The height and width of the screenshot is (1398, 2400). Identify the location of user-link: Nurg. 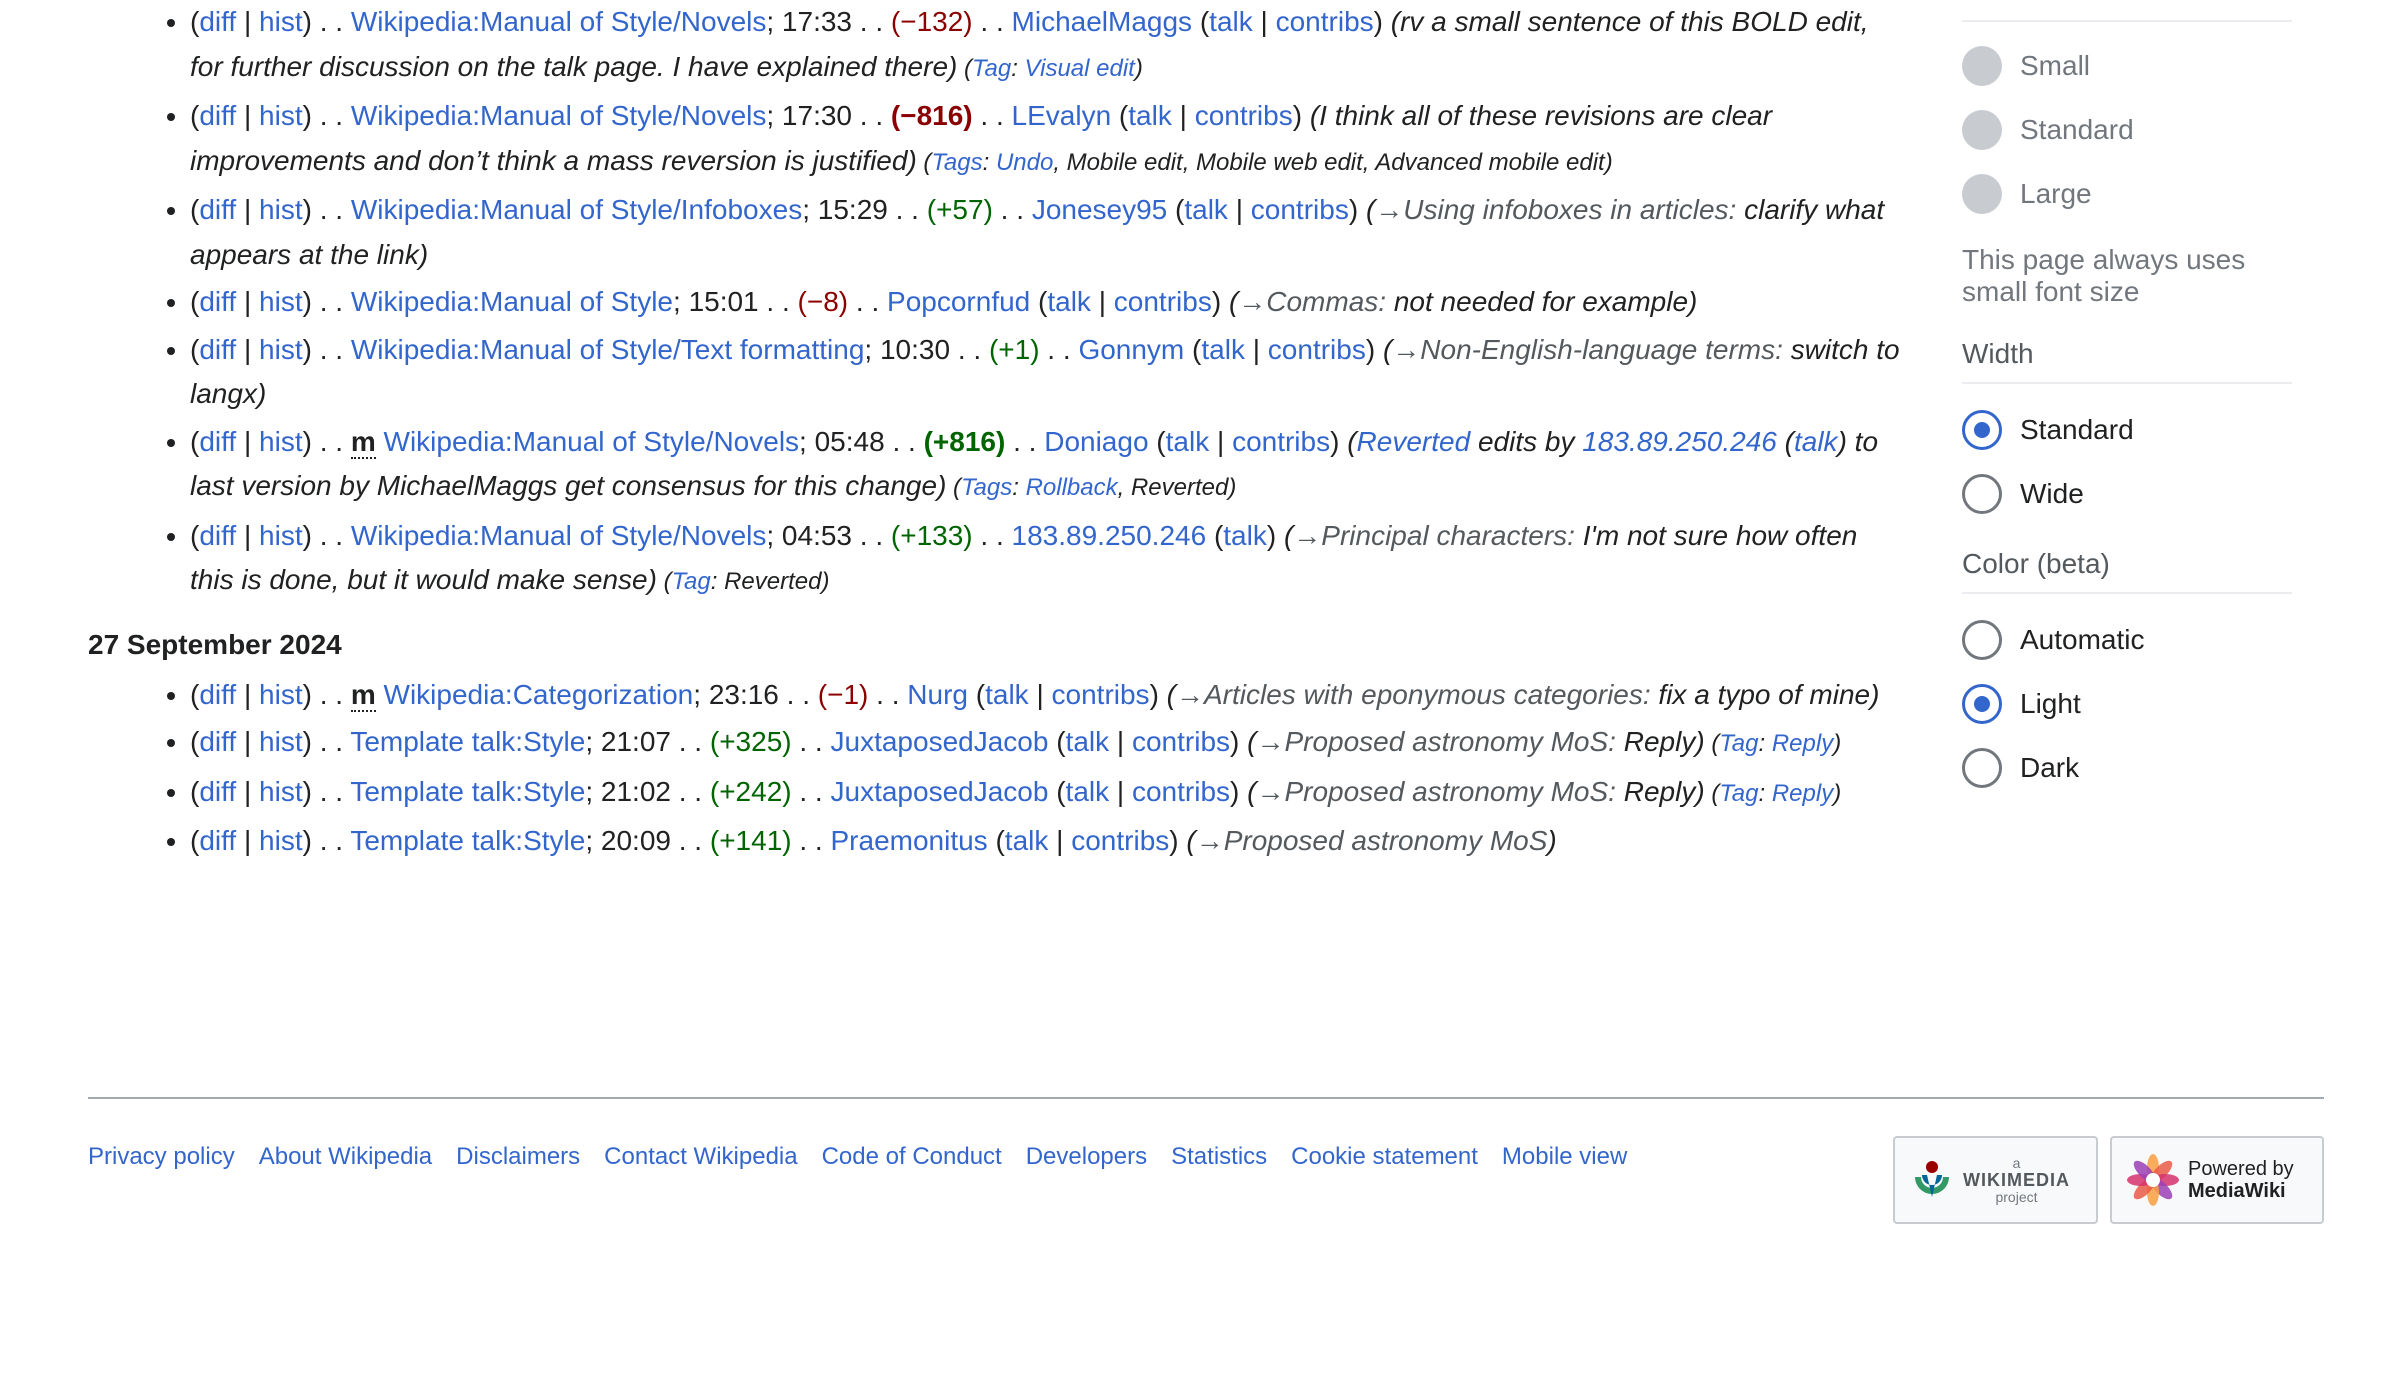
(937, 694).